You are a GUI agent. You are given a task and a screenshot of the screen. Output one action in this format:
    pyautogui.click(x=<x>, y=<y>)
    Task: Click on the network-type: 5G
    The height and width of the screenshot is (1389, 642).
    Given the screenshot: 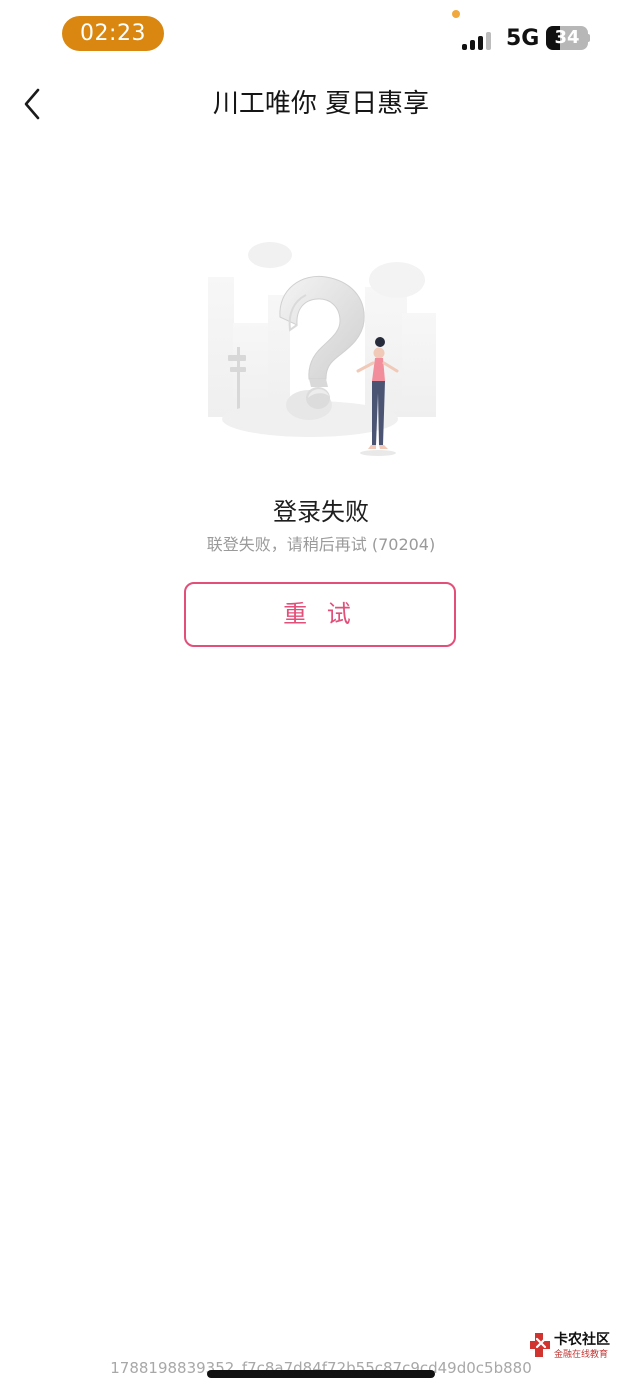 What is the action you would take?
    pyautogui.click(x=523, y=38)
    